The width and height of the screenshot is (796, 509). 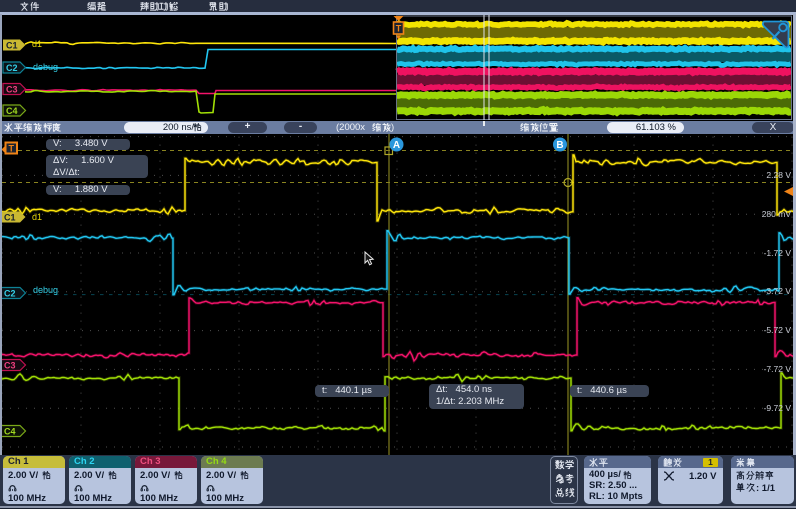 I want to click on svg-text: B, so click(x=559, y=145).